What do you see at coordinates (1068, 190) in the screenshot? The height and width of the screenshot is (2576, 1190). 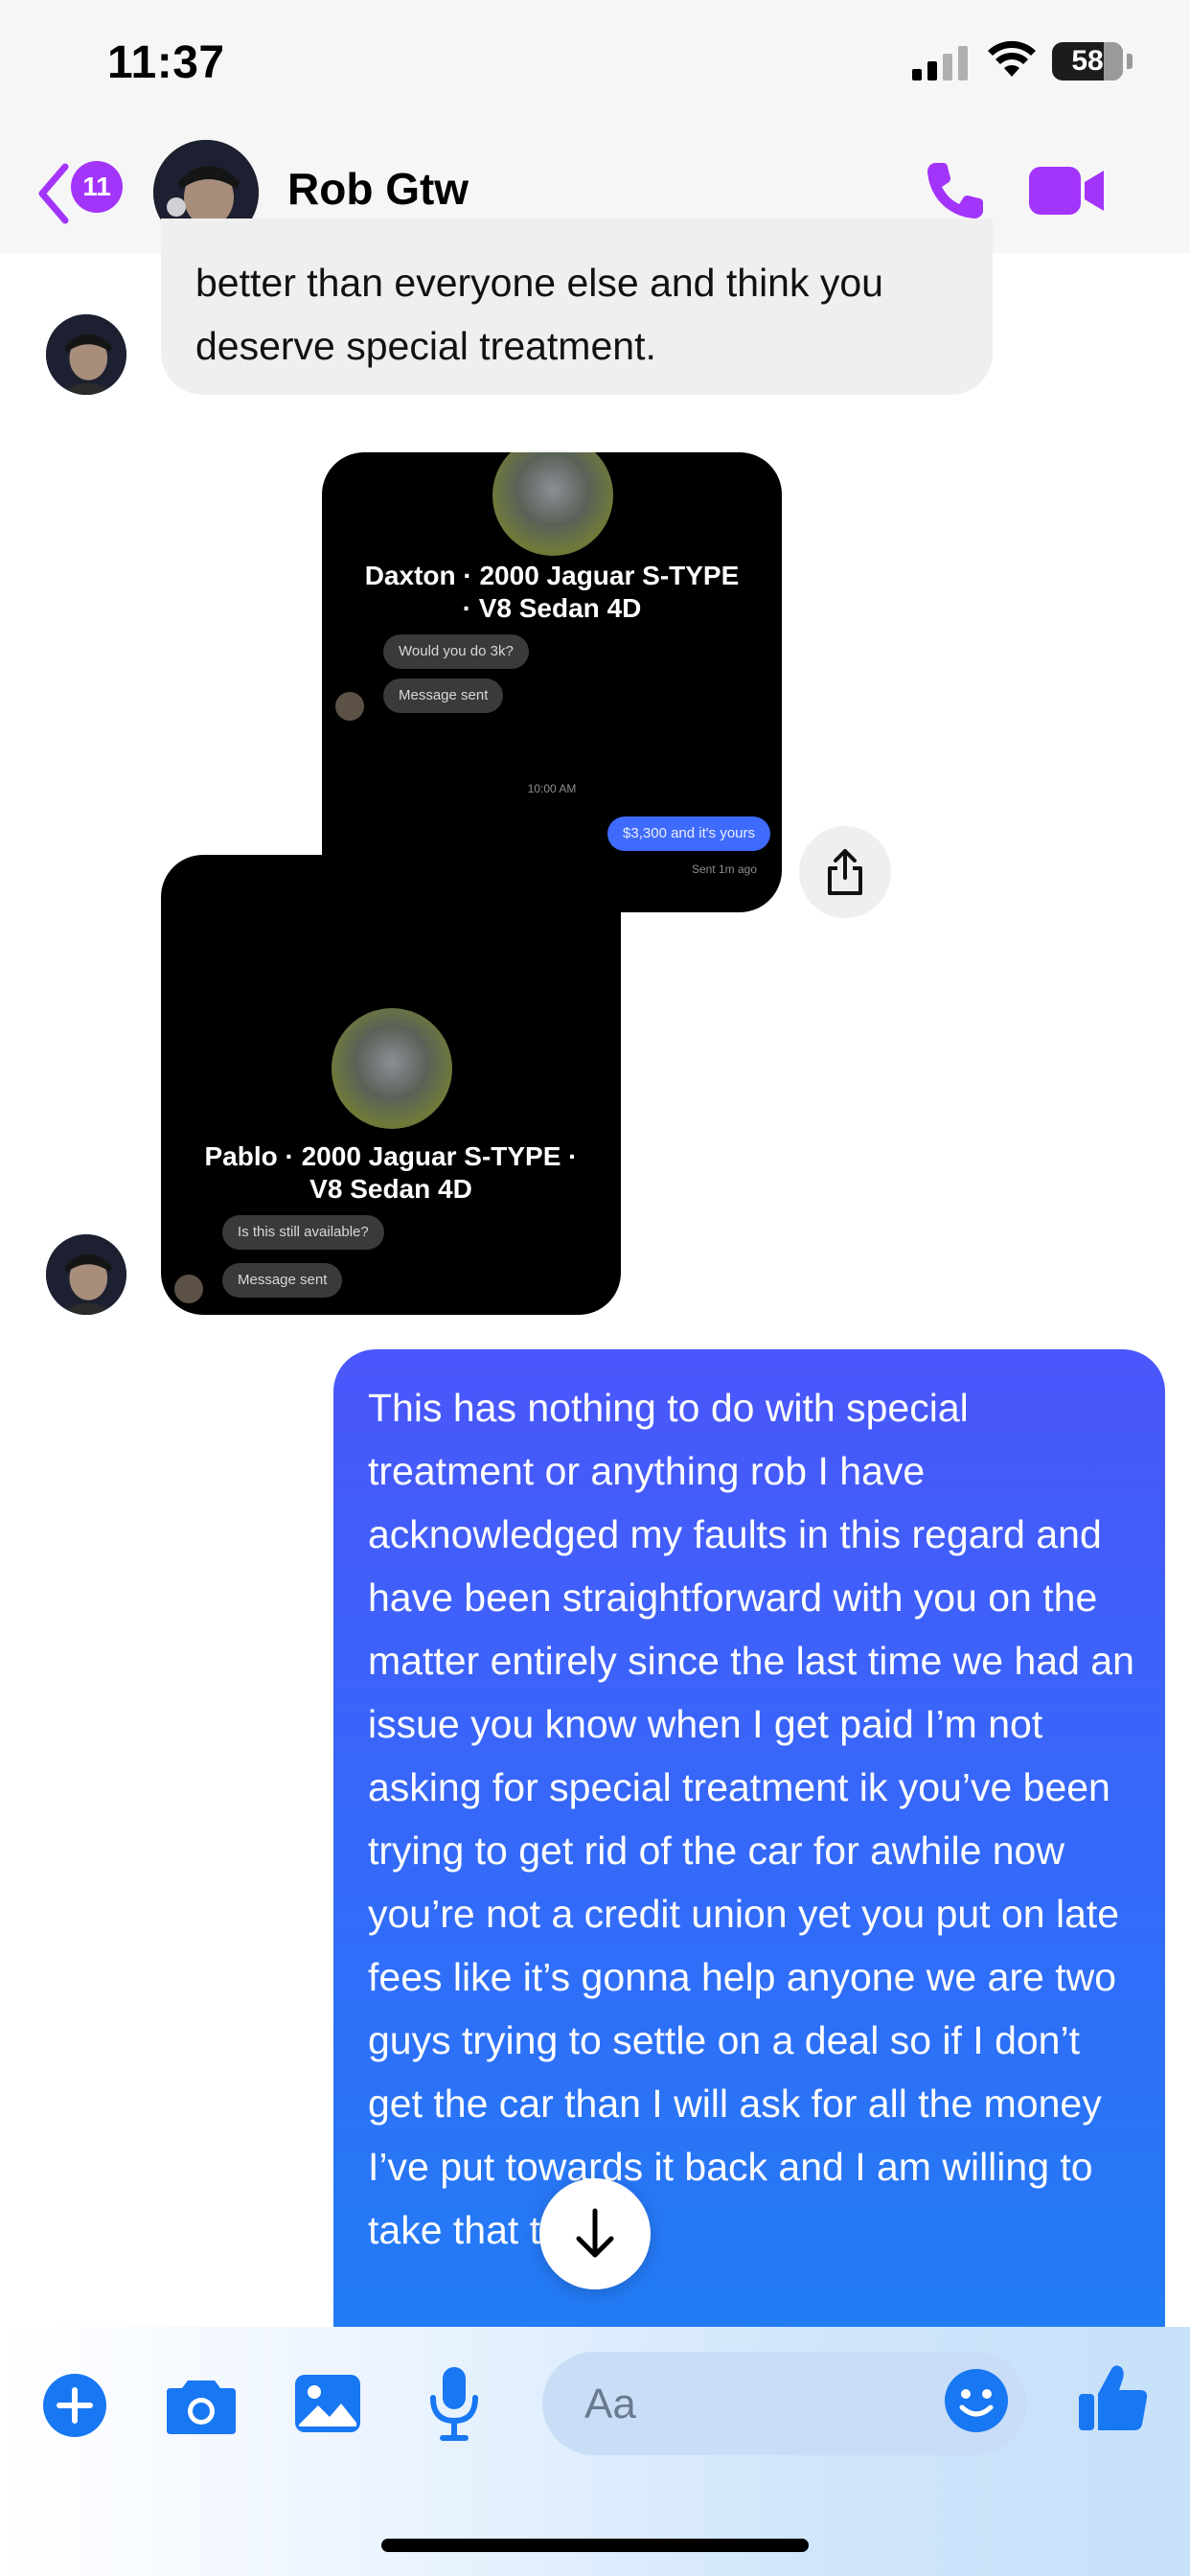 I see `video-camera-icon` at bounding box center [1068, 190].